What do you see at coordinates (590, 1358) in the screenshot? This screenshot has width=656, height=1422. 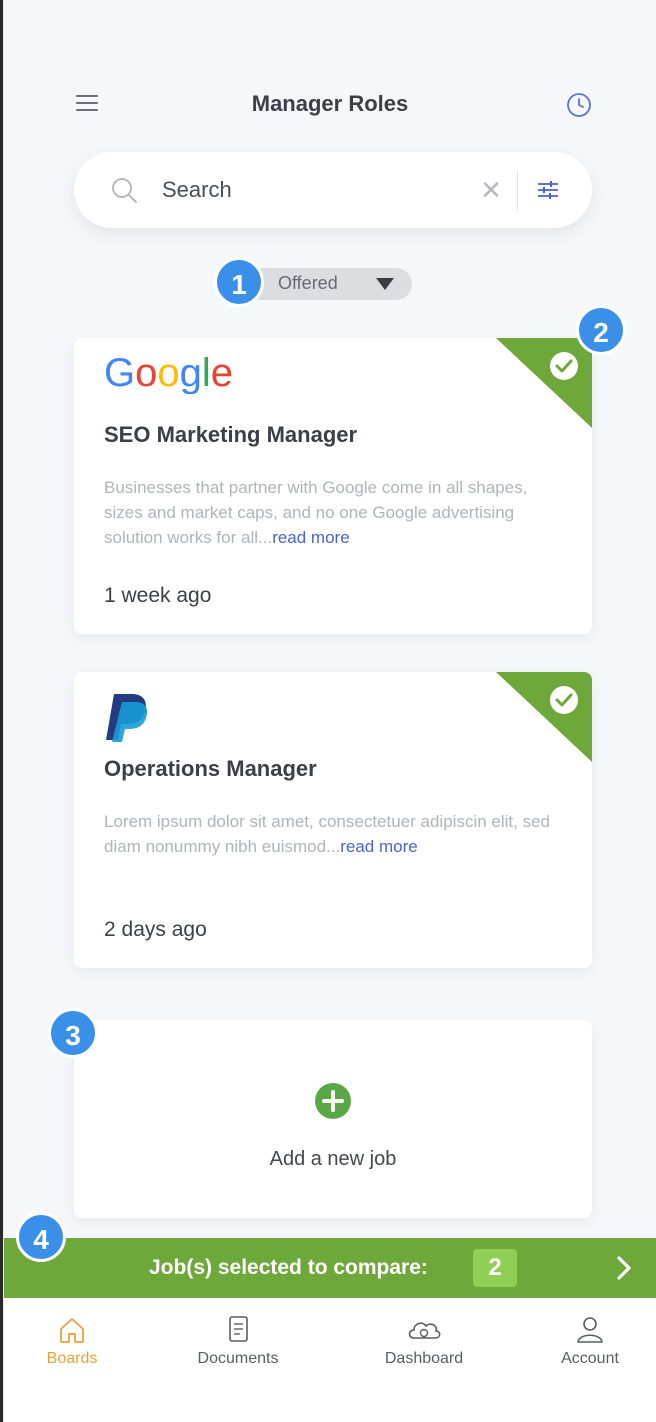 I see `tab-label: Account` at bounding box center [590, 1358].